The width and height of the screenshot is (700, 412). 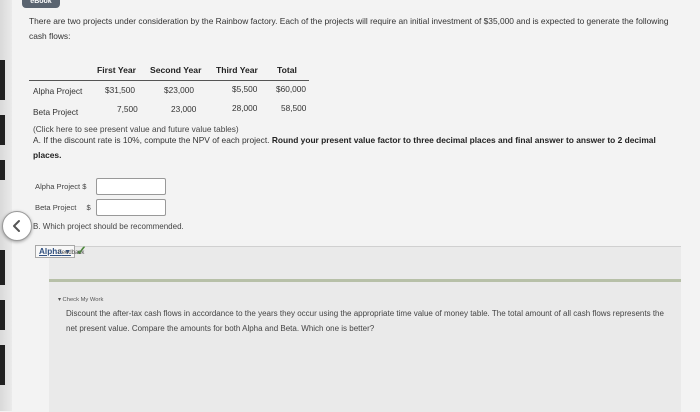 I want to click on col-header-total: Total, so click(x=287, y=70).